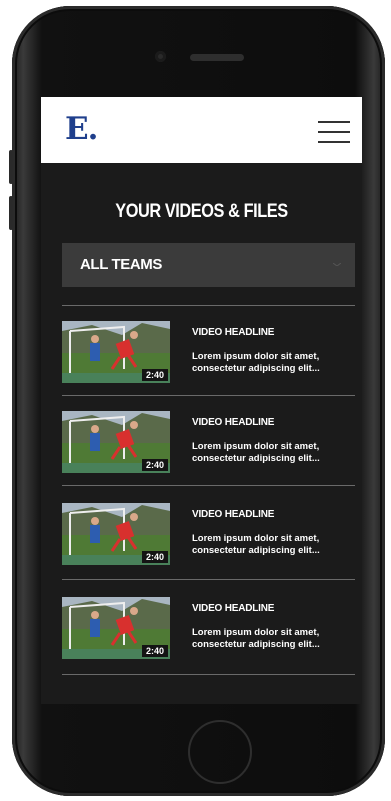 The height and width of the screenshot is (801, 391). I want to click on home-button, so click(220, 752).